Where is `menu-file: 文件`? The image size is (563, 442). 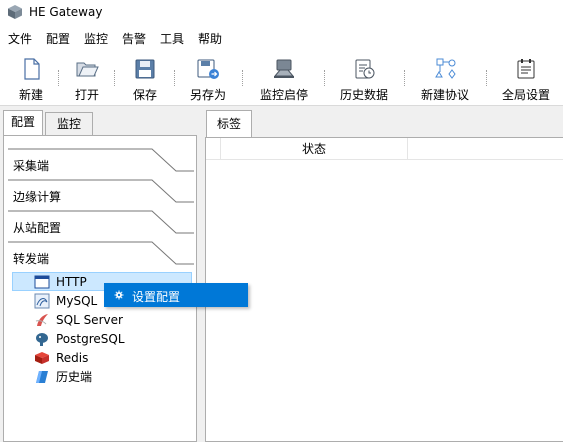 menu-file: 文件 is located at coordinates (20, 38).